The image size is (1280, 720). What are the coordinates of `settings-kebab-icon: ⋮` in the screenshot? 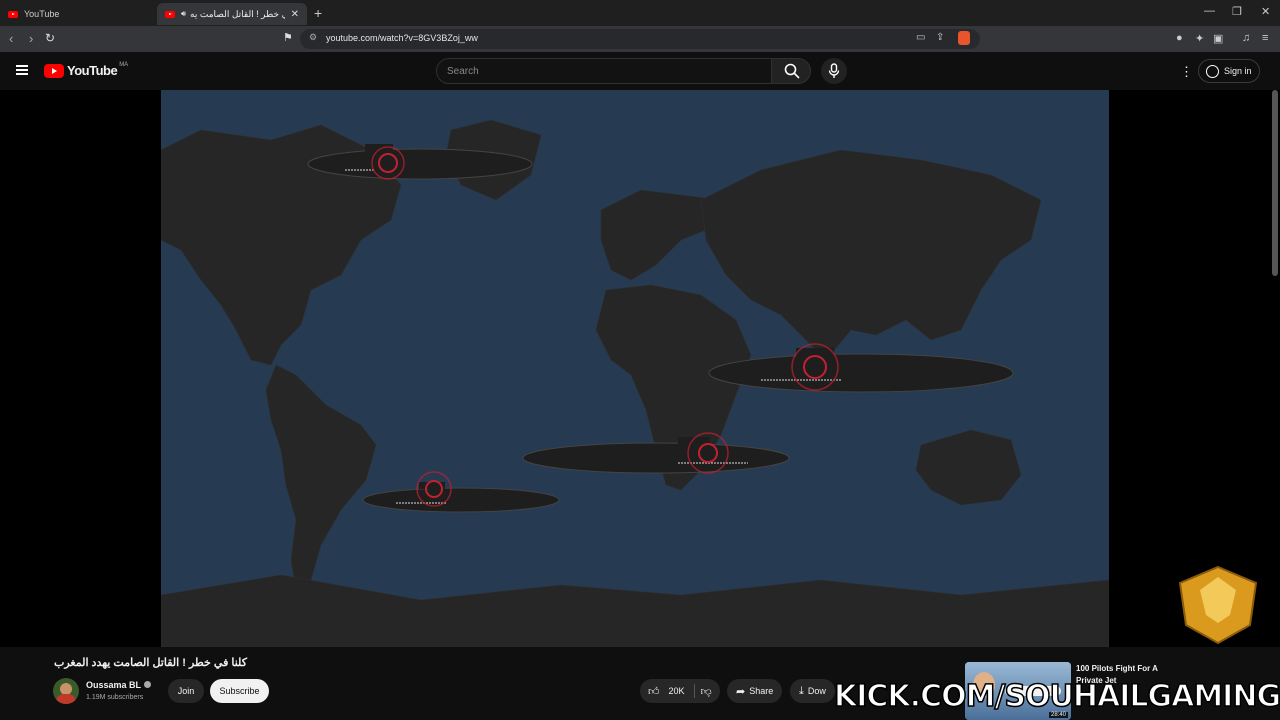 It's located at (1186, 72).